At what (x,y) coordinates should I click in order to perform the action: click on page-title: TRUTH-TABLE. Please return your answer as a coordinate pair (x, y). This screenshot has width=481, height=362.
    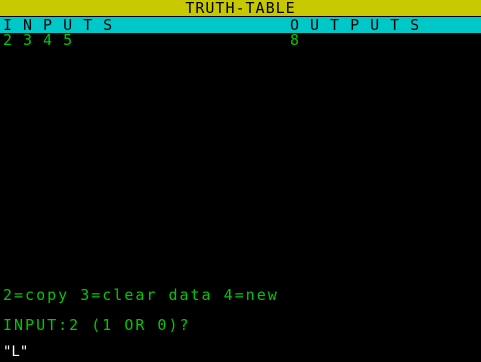
    Looking at the image, I should click on (240, 8).